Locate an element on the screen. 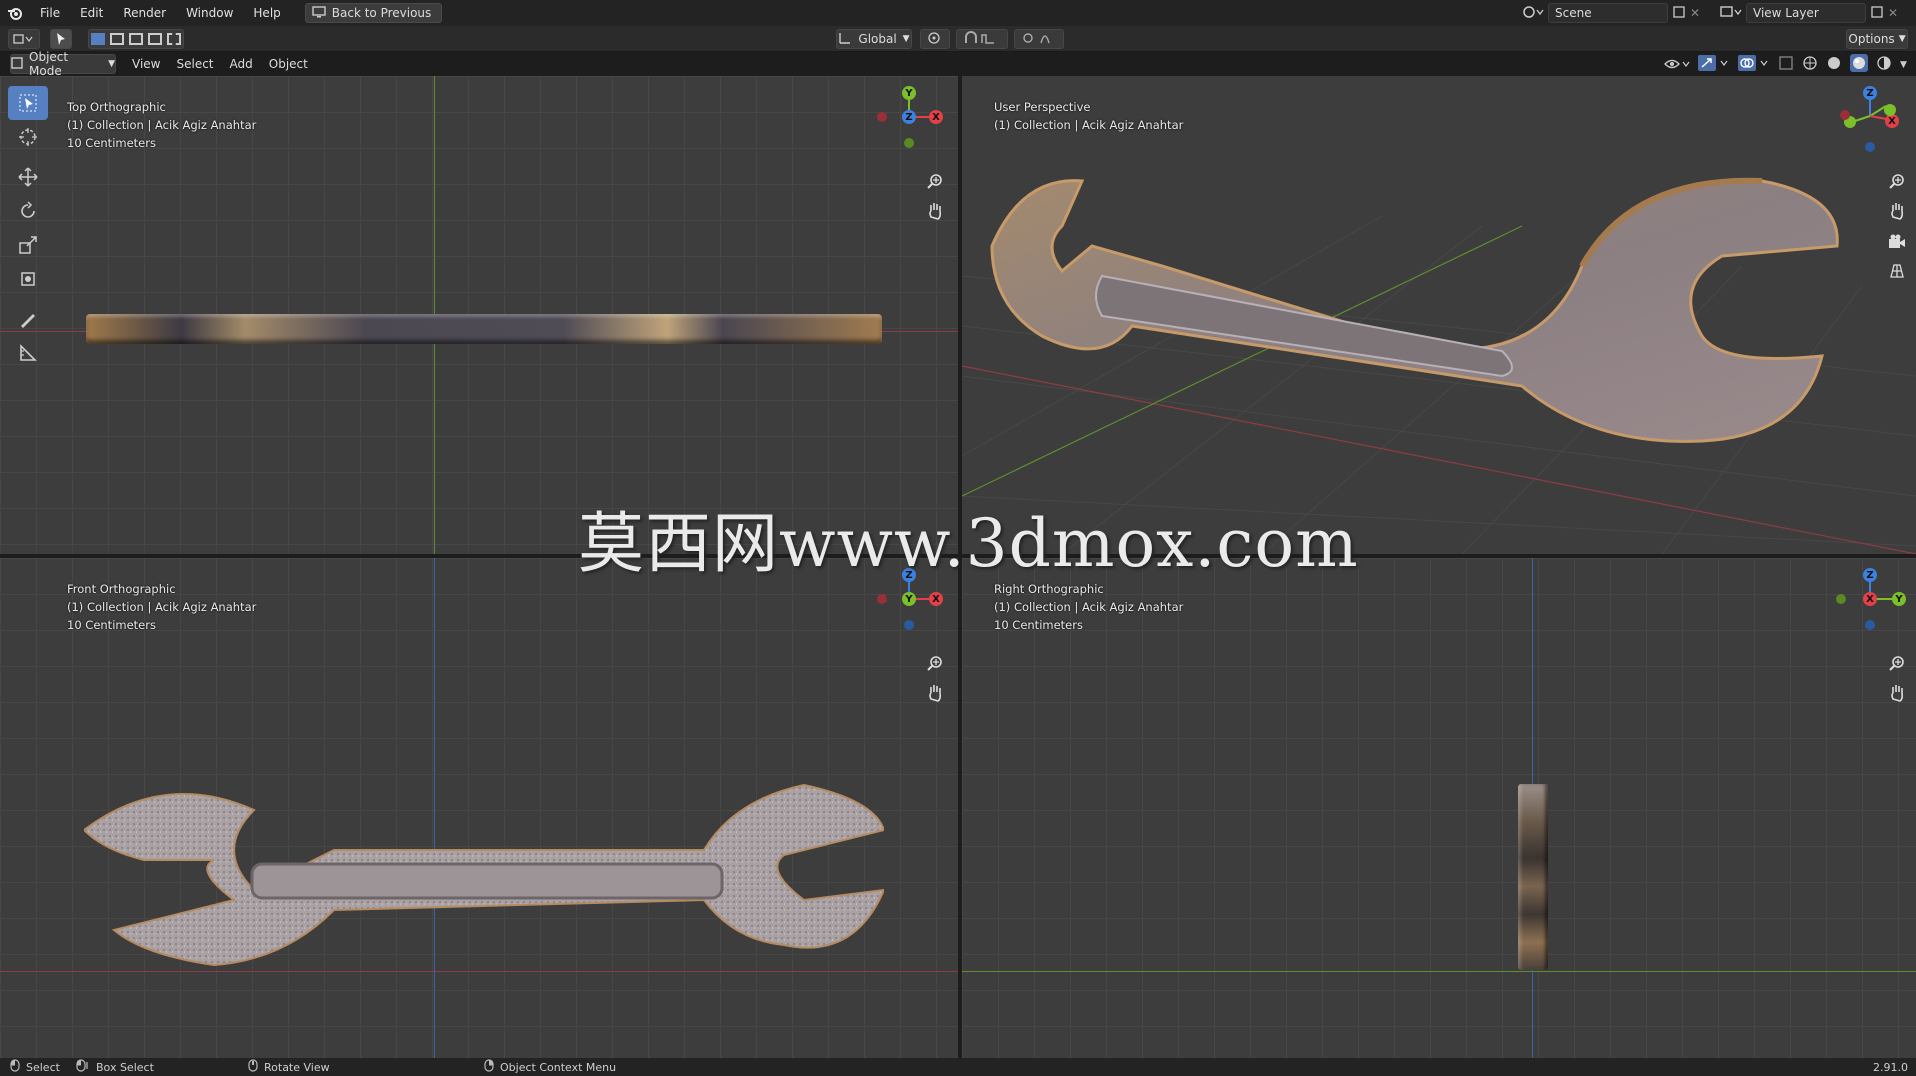 The width and height of the screenshot is (1916, 1076). scale-info: 10 Centimeters is located at coordinates (111, 625).